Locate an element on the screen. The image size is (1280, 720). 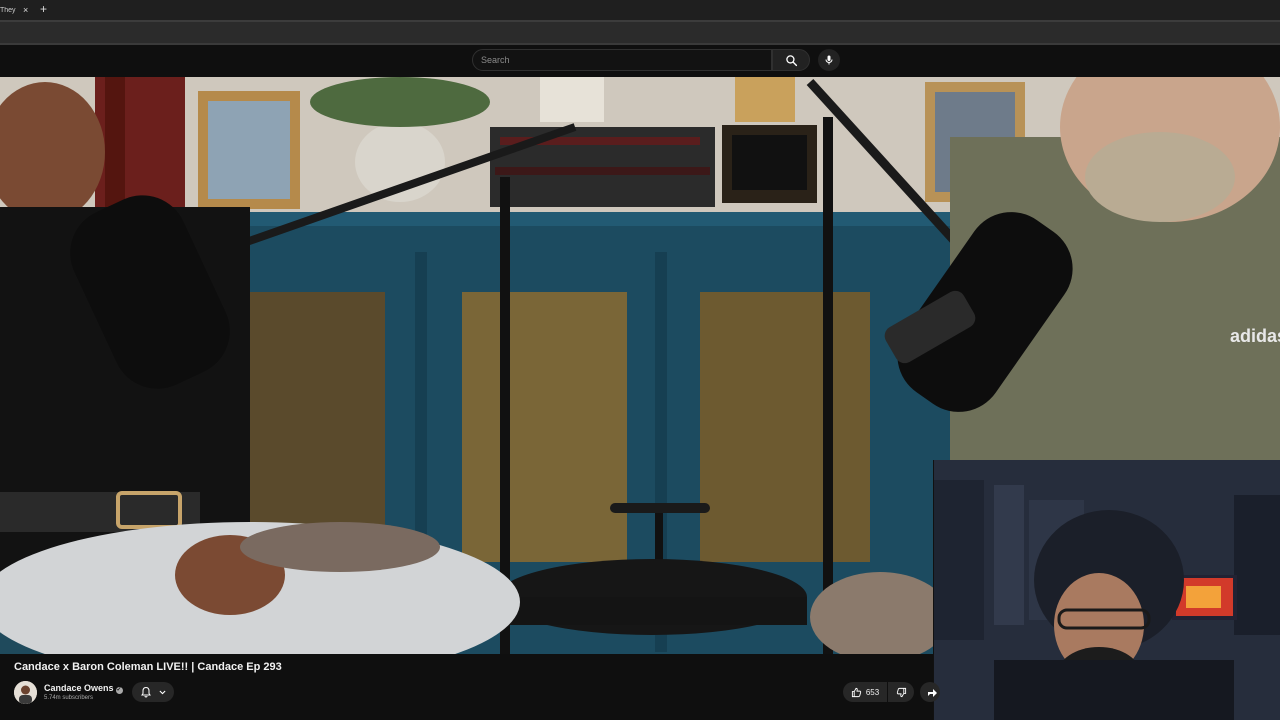
masthead is located at coordinates (640, 61).